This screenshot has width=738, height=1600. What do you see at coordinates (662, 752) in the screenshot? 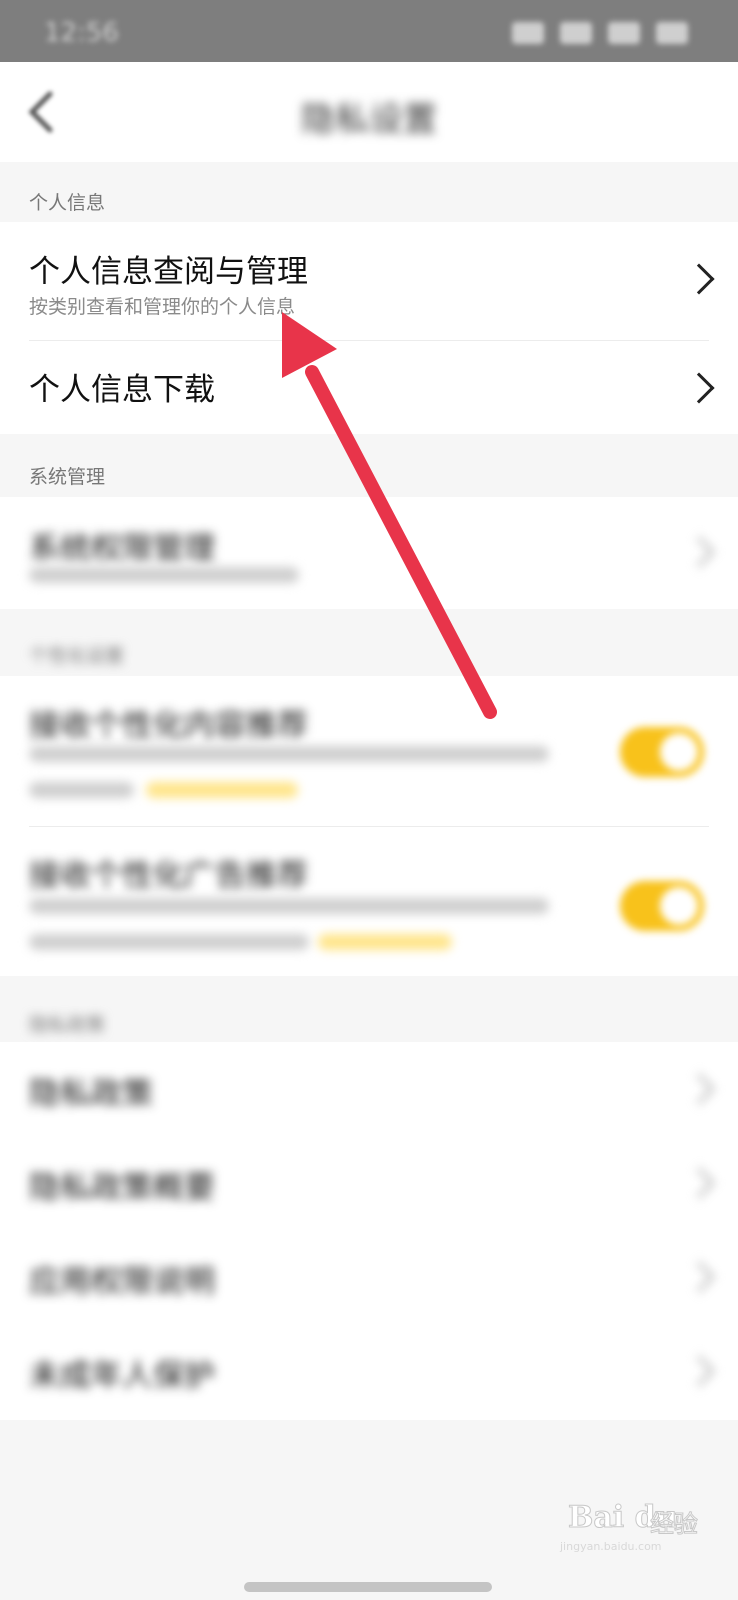
I see `personalized-content-toggle` at bounding box center [662, 752].